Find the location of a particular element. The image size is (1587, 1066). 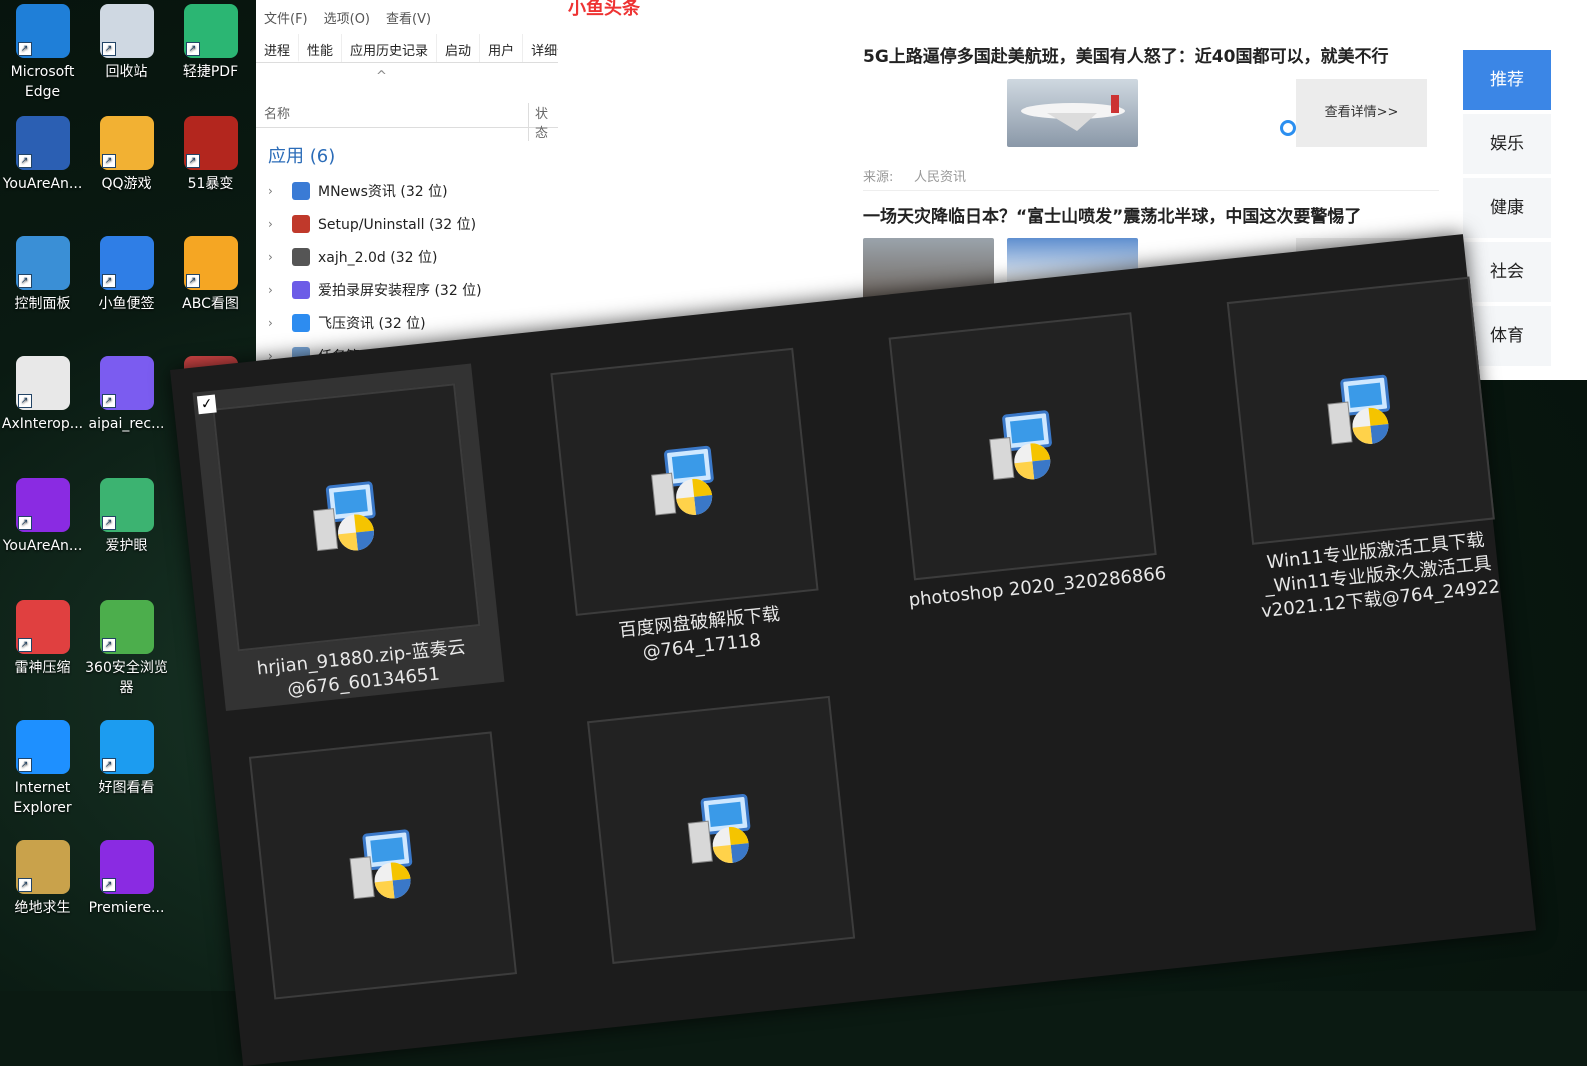

process-row: › xajh_2.0d (32 位) is located at coordinates (407, 256).